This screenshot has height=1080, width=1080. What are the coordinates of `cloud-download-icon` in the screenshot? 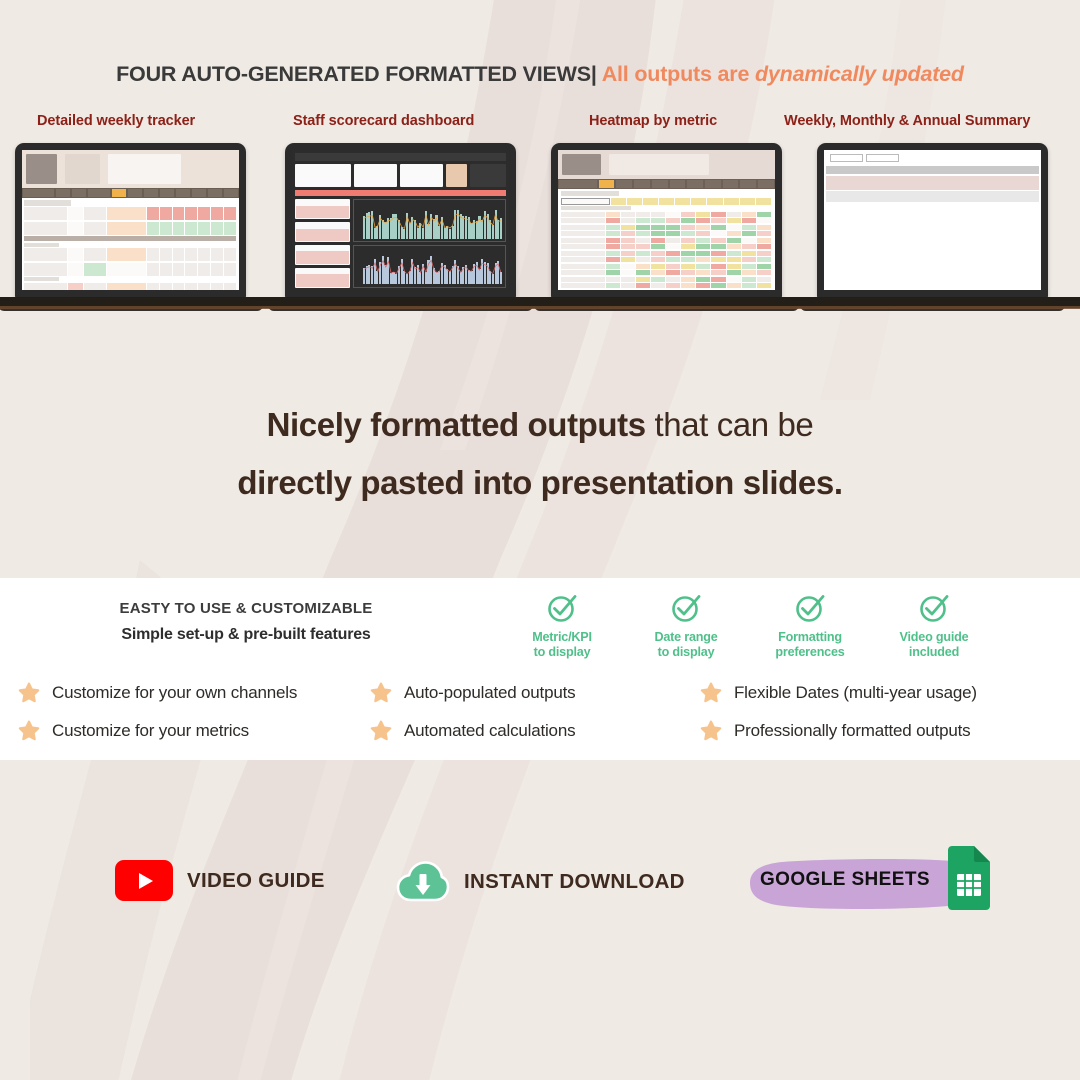 It's located at (423, 882).